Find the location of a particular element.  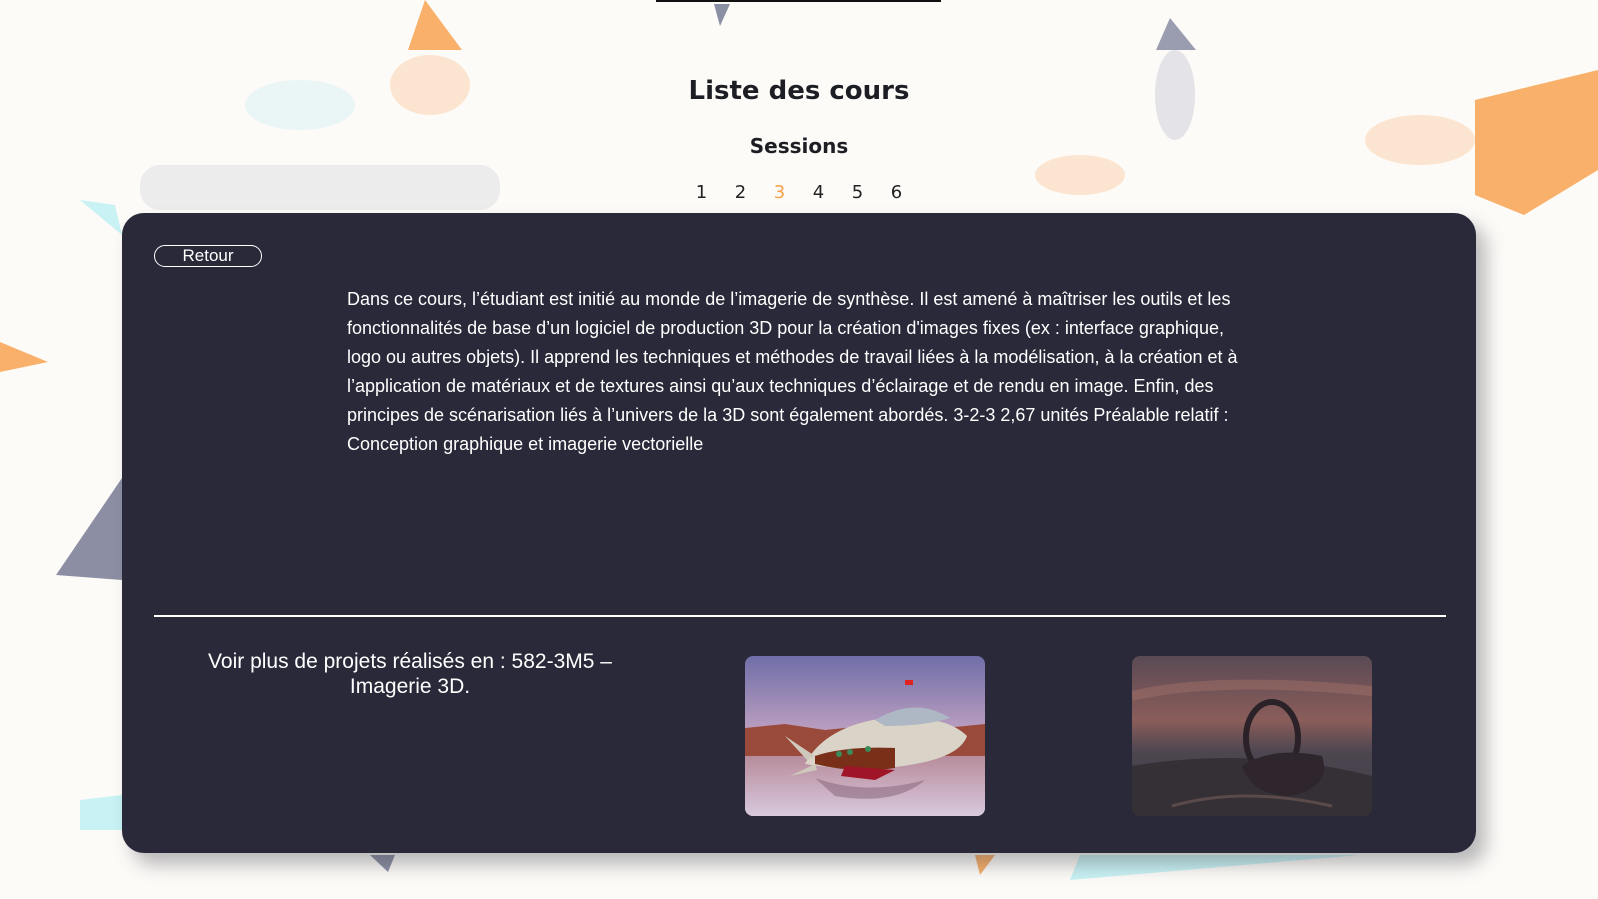

session-link-1: 1 is located at coordinates (701, 192).